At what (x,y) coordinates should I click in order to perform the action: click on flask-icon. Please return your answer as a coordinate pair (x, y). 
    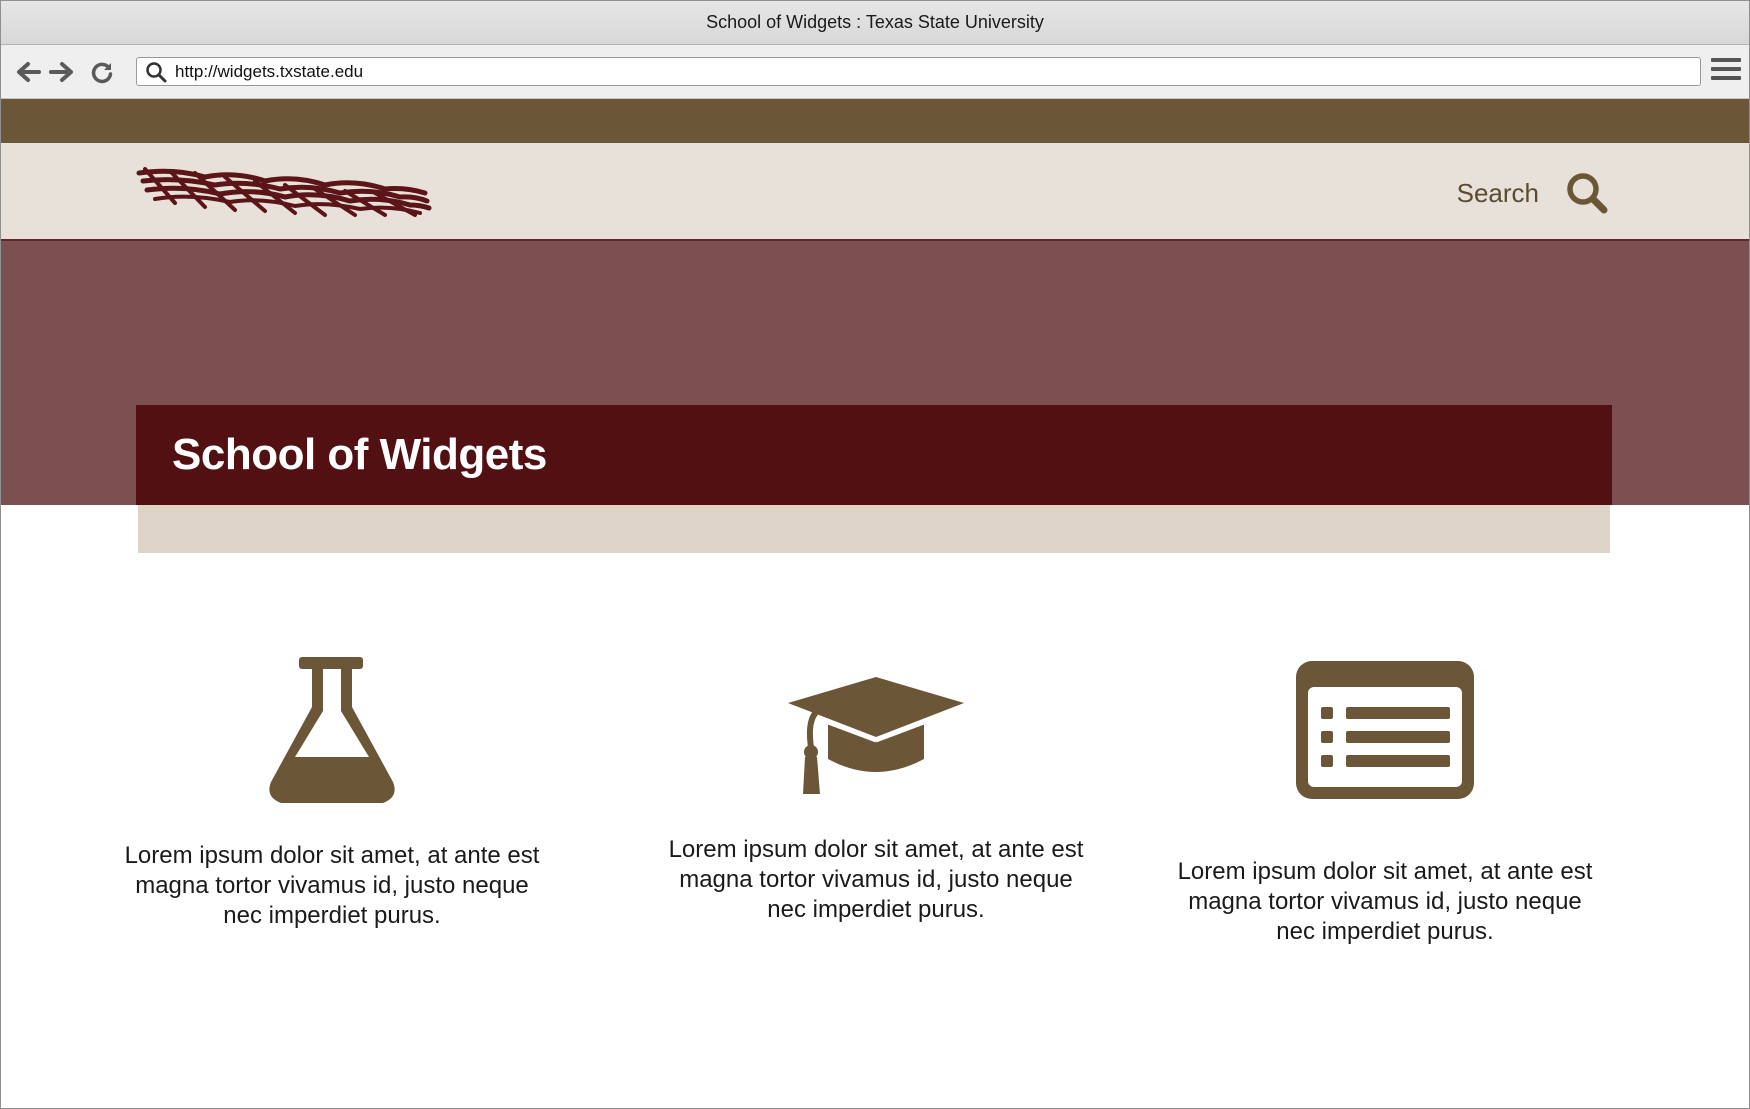
    Looking at the image, I should click on (332, 733).